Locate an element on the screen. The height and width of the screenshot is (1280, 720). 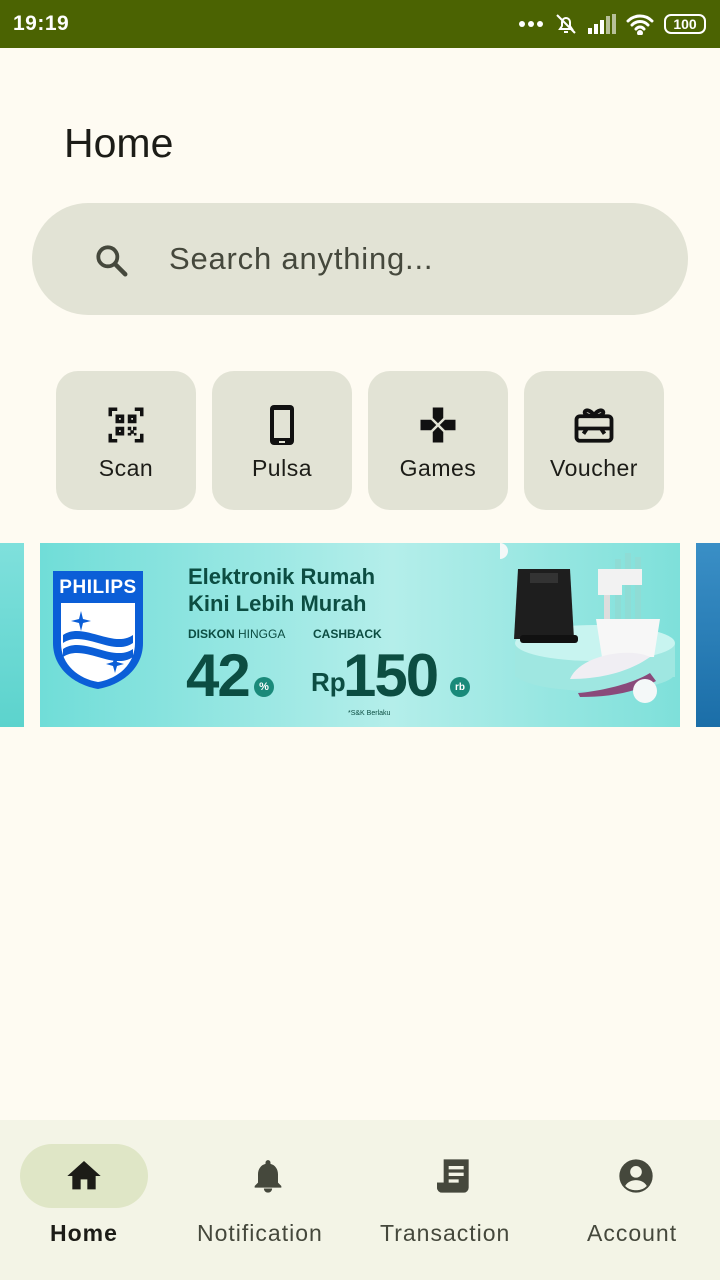
wifi-icon is located at coordinates (640, 24).